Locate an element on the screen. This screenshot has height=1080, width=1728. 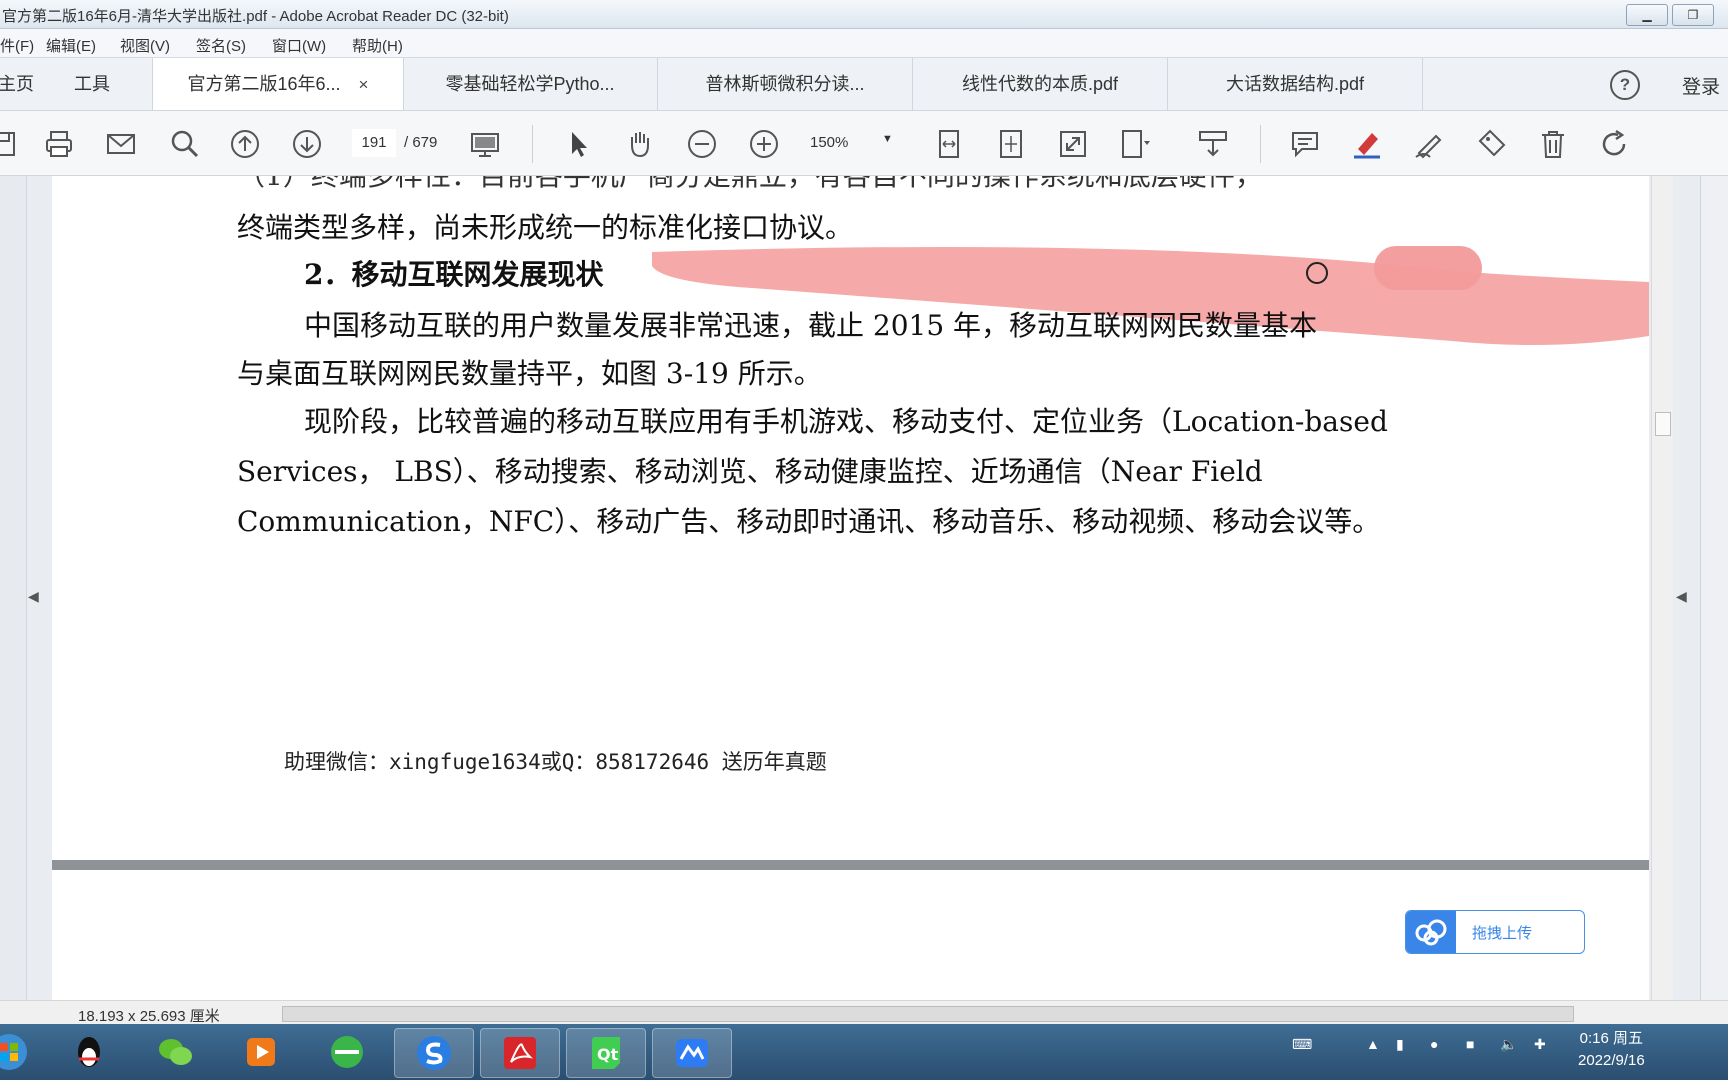
collapse-left-pane-icon: ◀ is located at coordinates (33, 596).